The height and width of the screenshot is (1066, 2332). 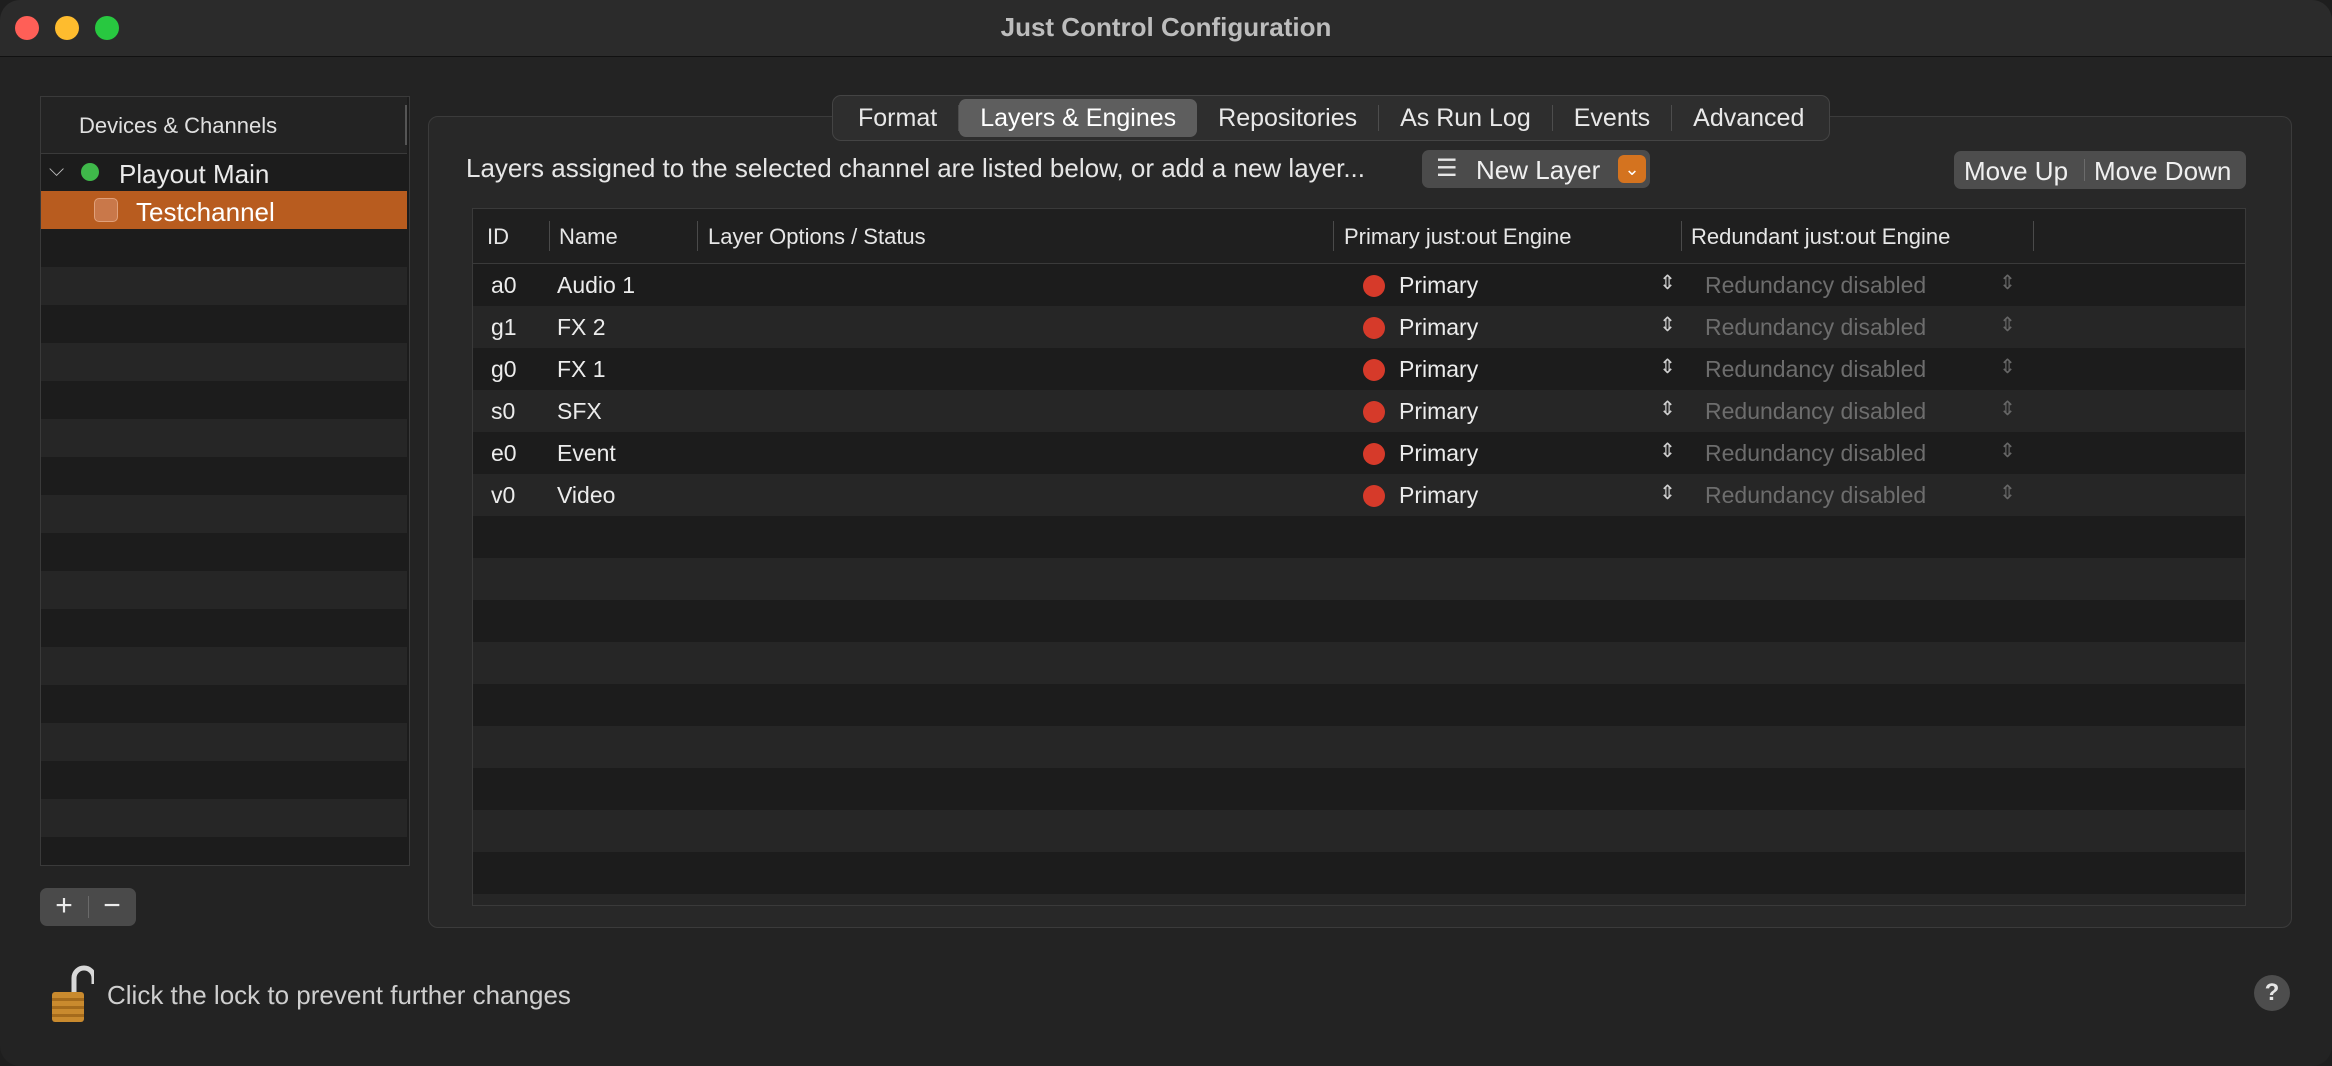 I want to click on window-title: Just Control Configuration, so click(x=1166, y=27).